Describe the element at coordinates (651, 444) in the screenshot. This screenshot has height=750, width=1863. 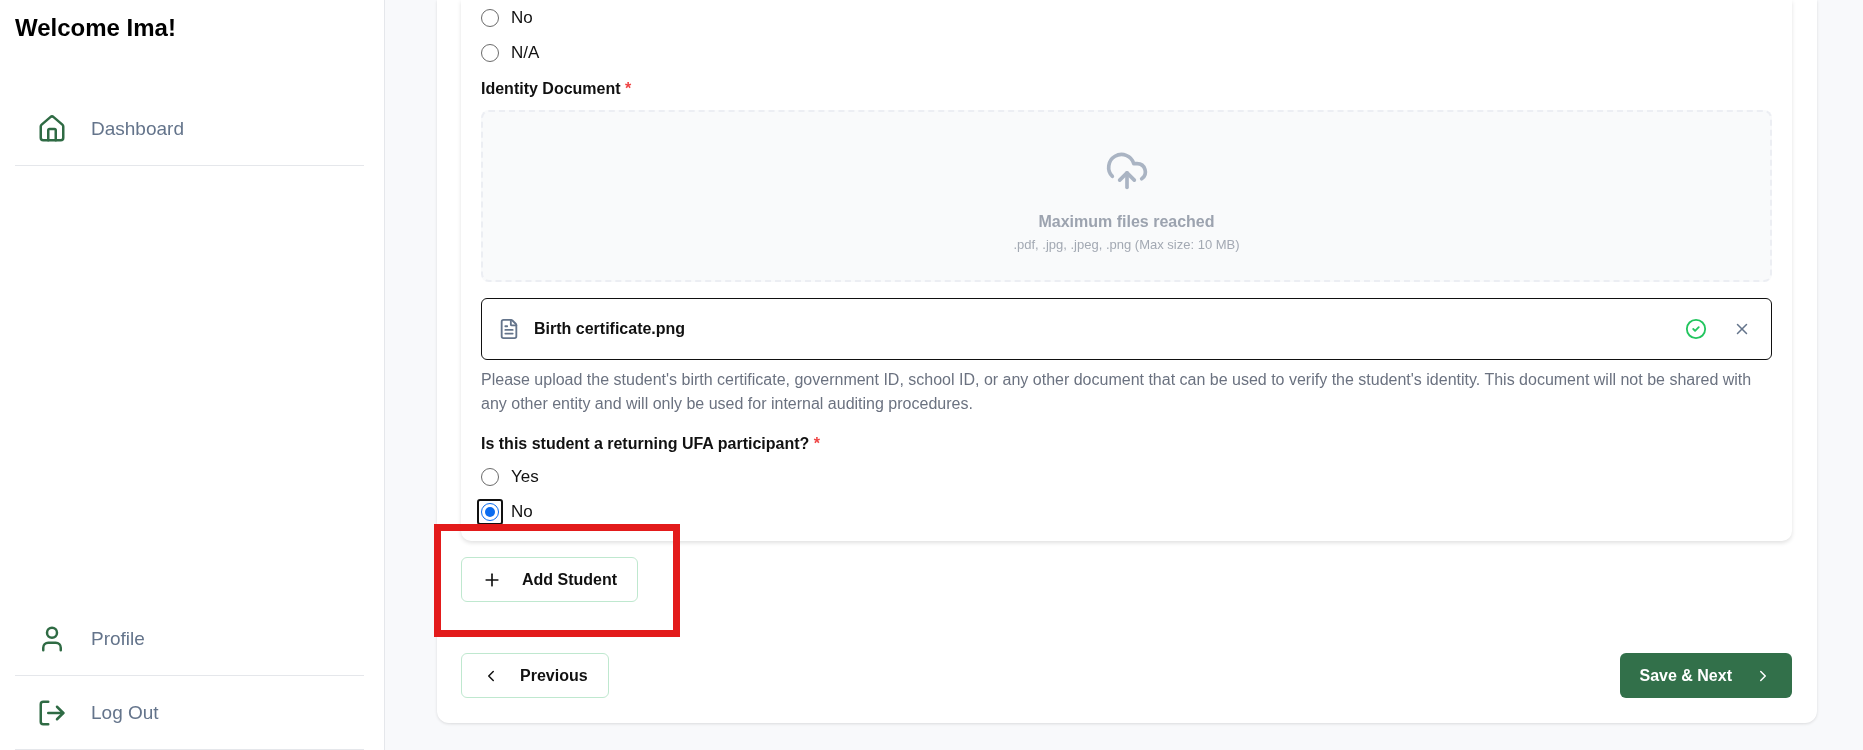
I see `field-label: Is this student a returning UFA participant? *` at that location.